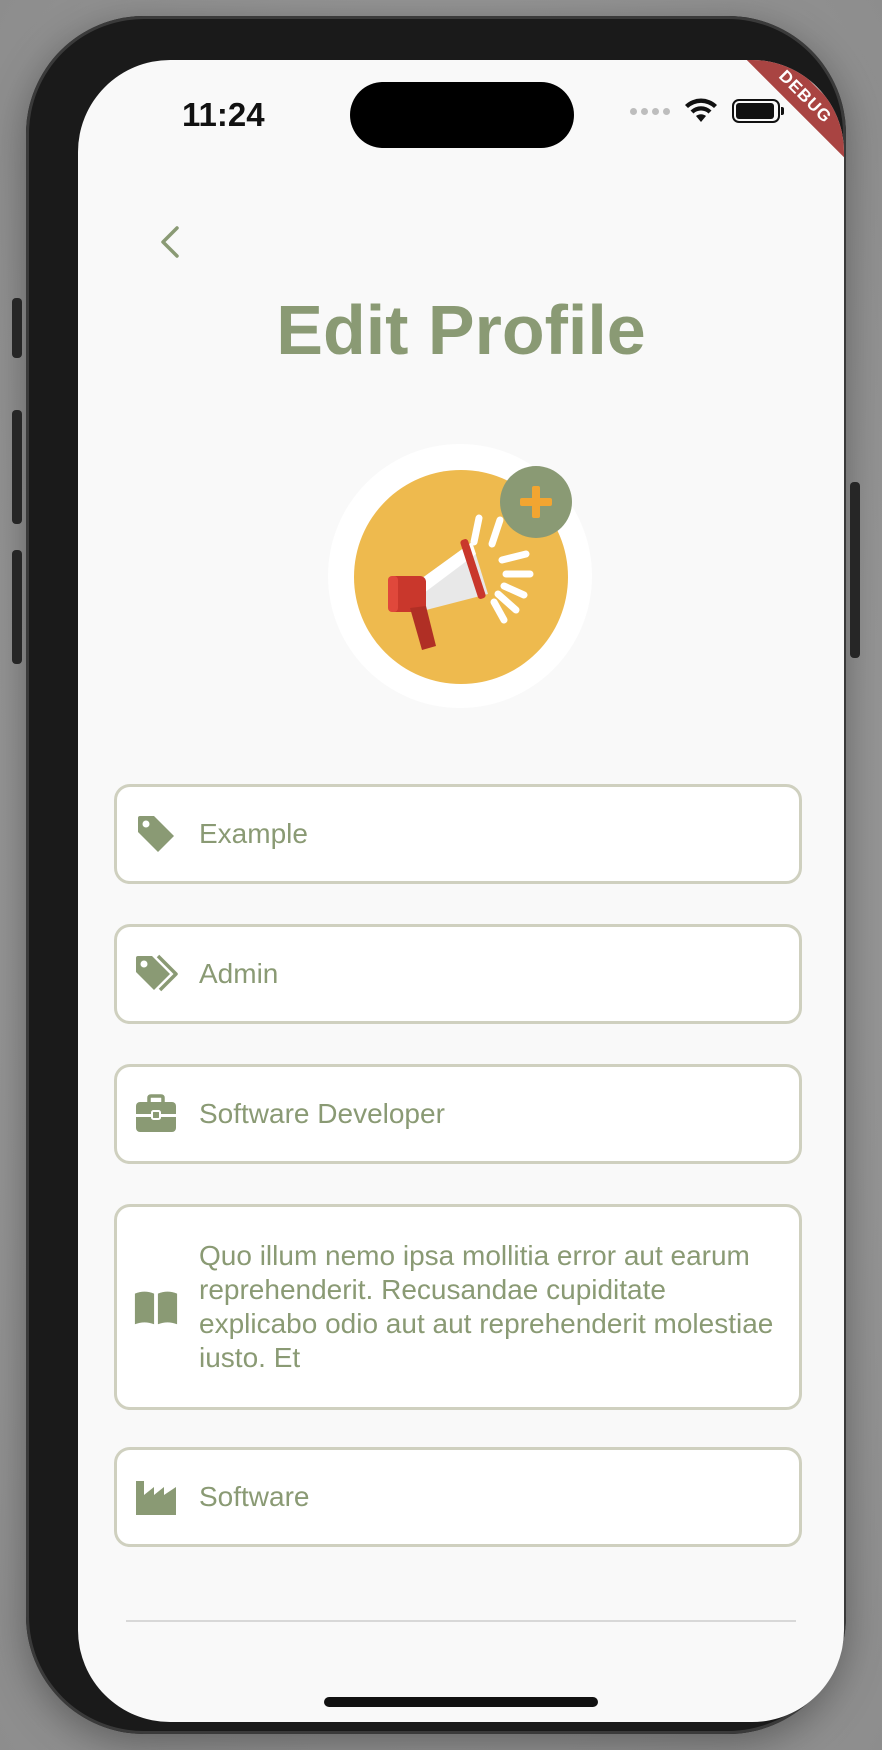 The height and width of the screenshot is (1750, 882). I want to click on mute-switch, so click(17, 328).